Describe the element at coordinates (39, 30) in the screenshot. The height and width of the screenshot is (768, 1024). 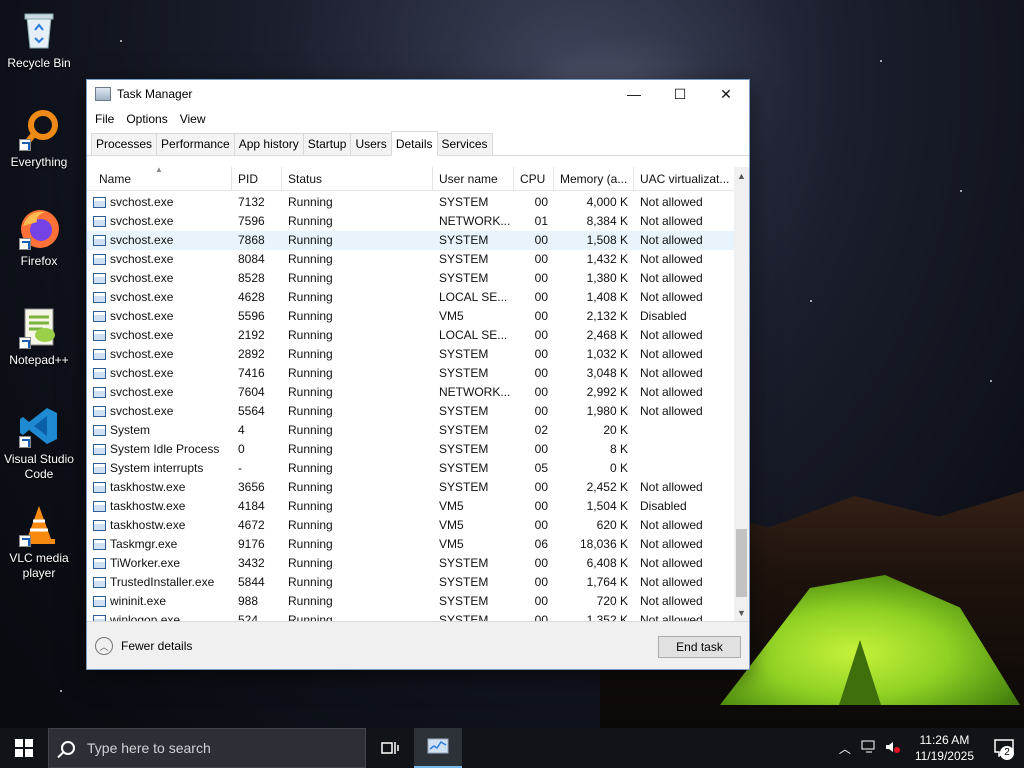
I see `recycle-bin-icon` at that location.